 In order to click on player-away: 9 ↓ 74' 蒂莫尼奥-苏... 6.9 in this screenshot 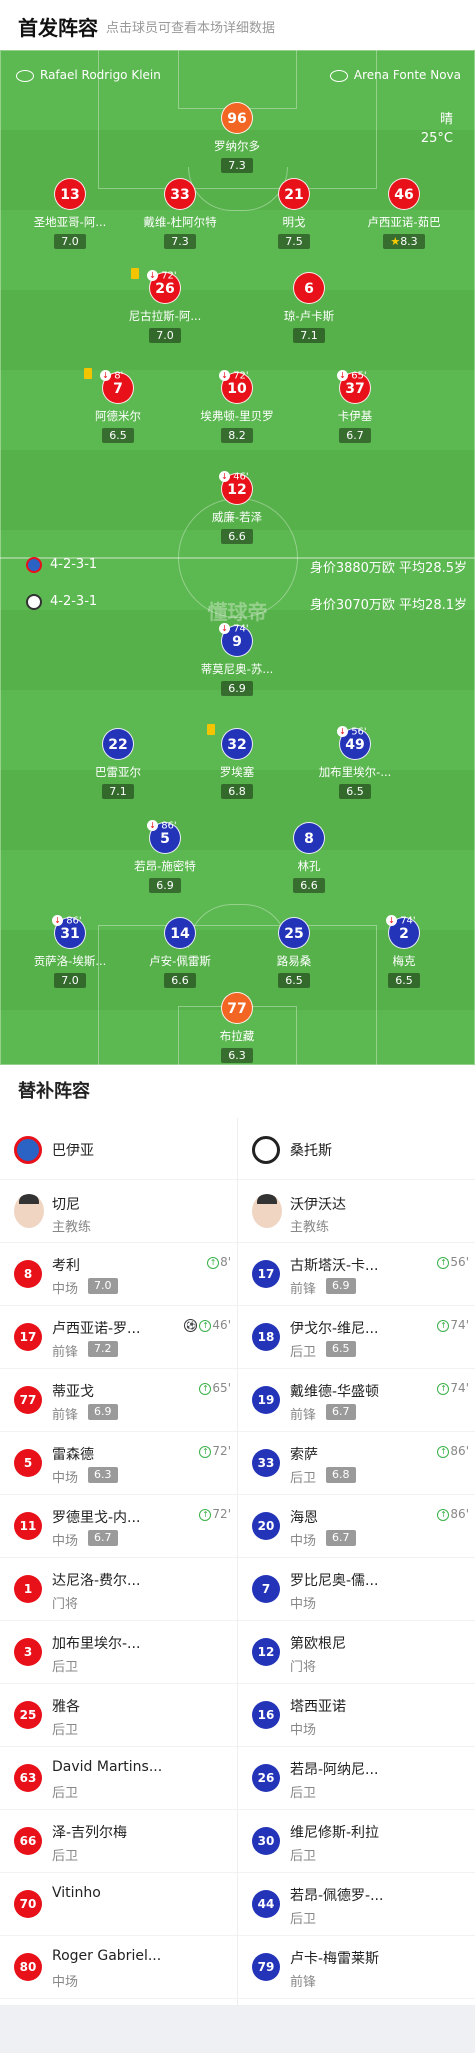, I will do `click(237, 659)`.